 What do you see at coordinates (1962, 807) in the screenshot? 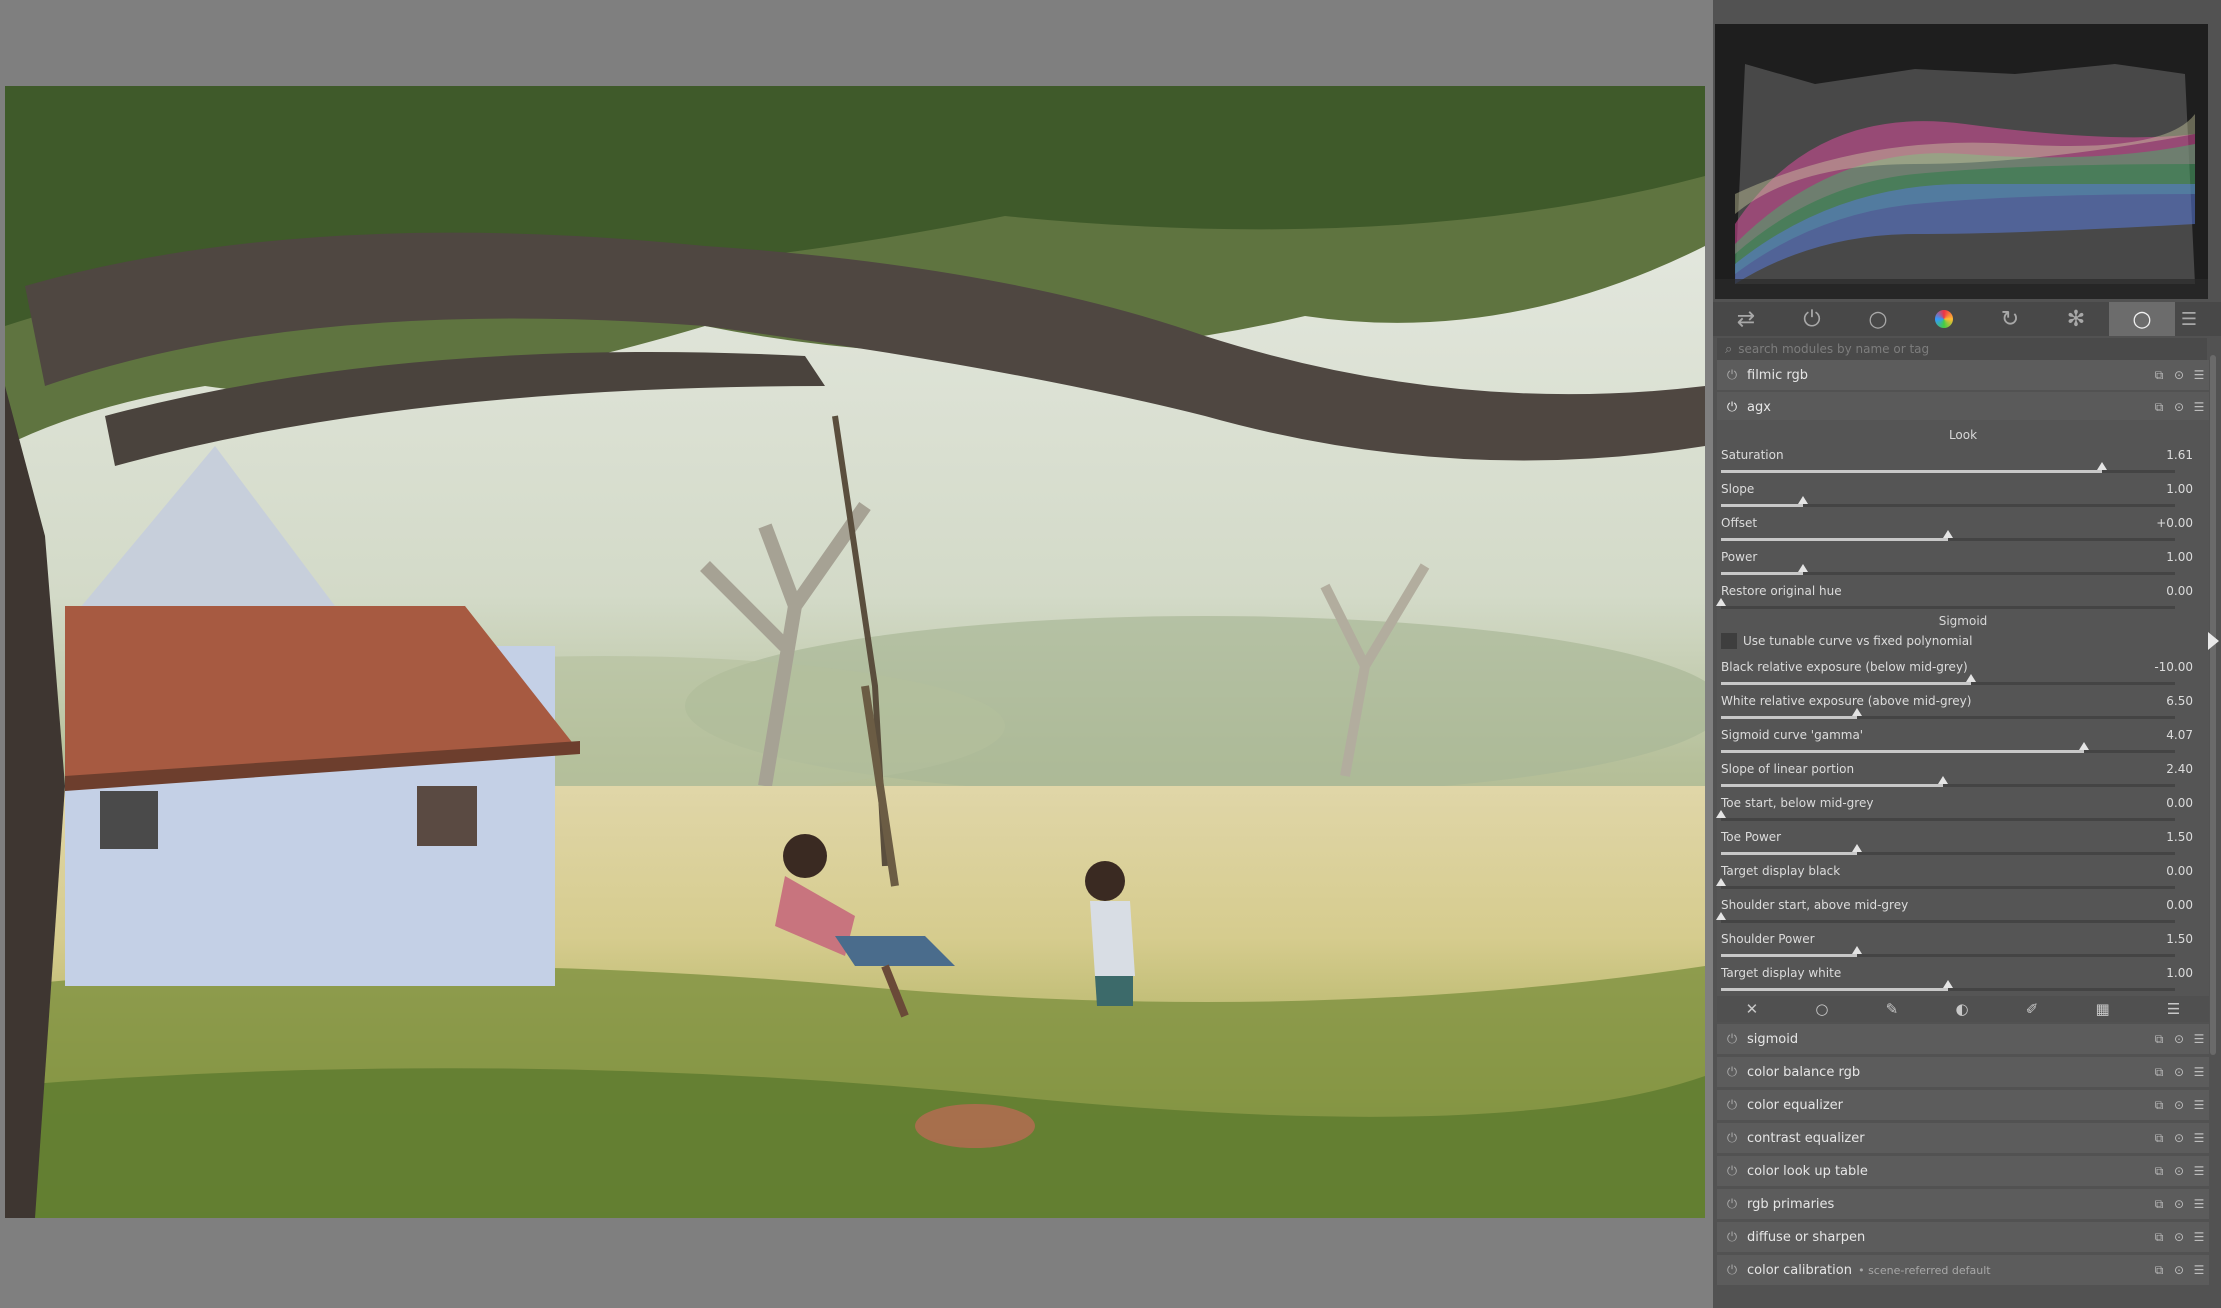
I see `slider-toe-start-below-mid-grey: Toe start, below mid-grey 0.00` at bounding box center [1962, 807].